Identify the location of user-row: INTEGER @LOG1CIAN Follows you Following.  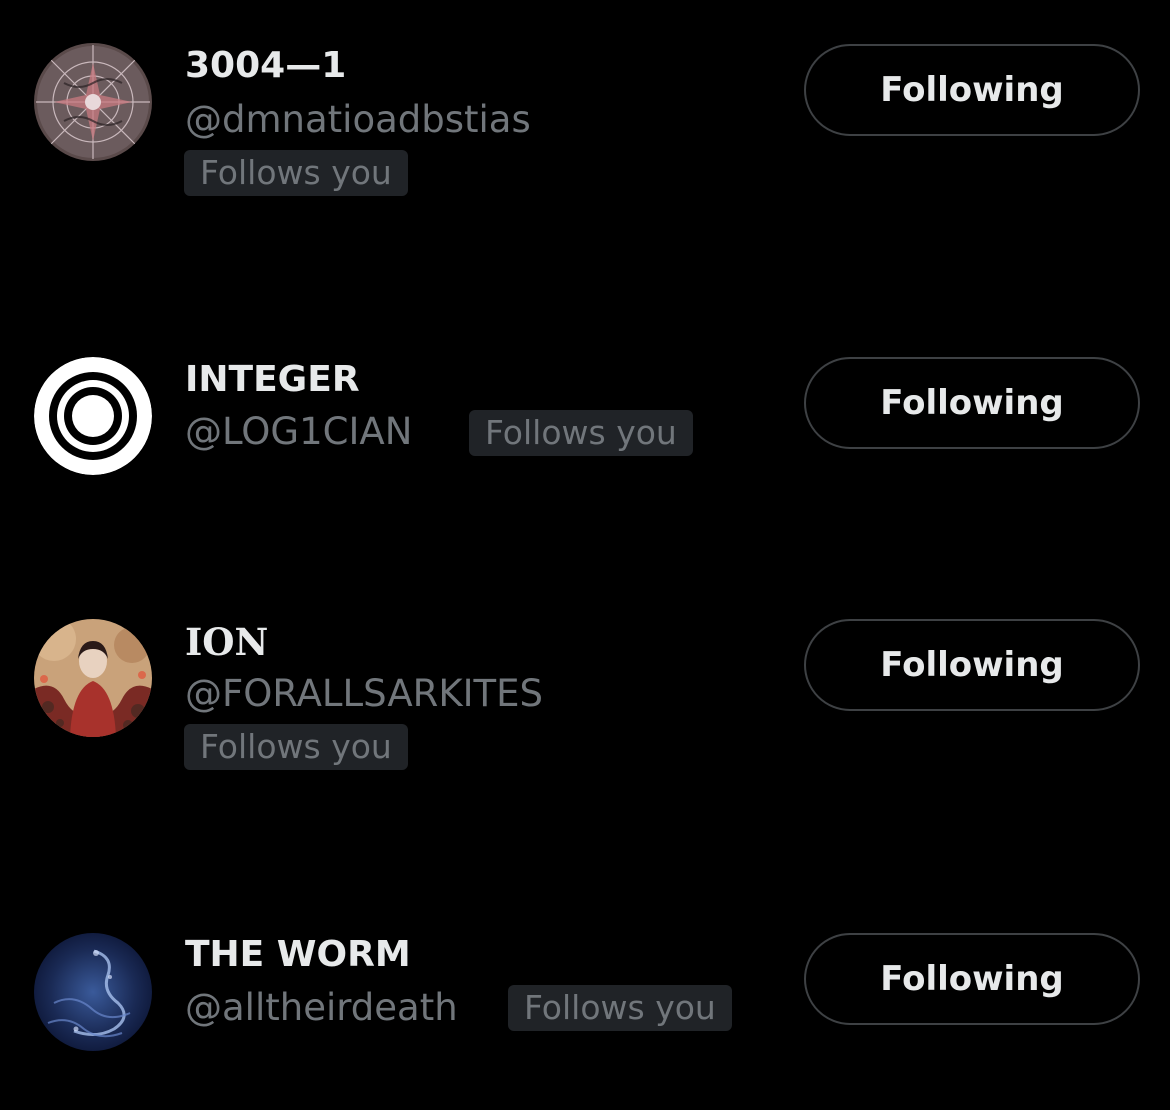
(585, 394).